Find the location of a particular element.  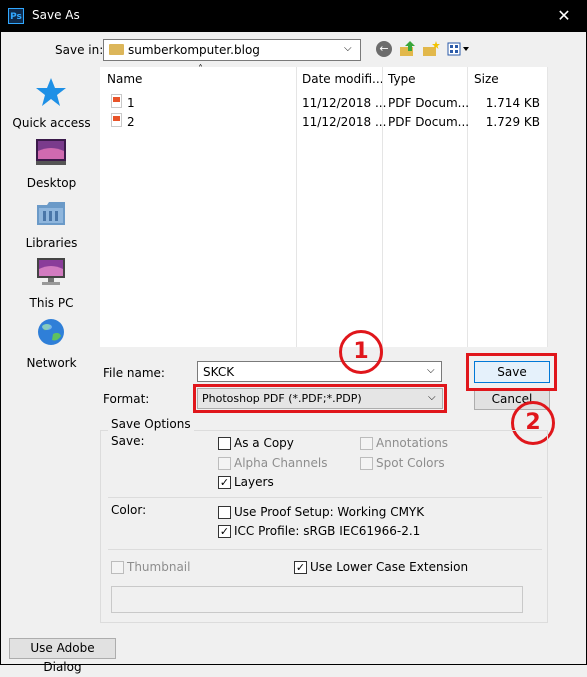

title-bar: Ps Save As ✕ is located at coordinates (293, 16).